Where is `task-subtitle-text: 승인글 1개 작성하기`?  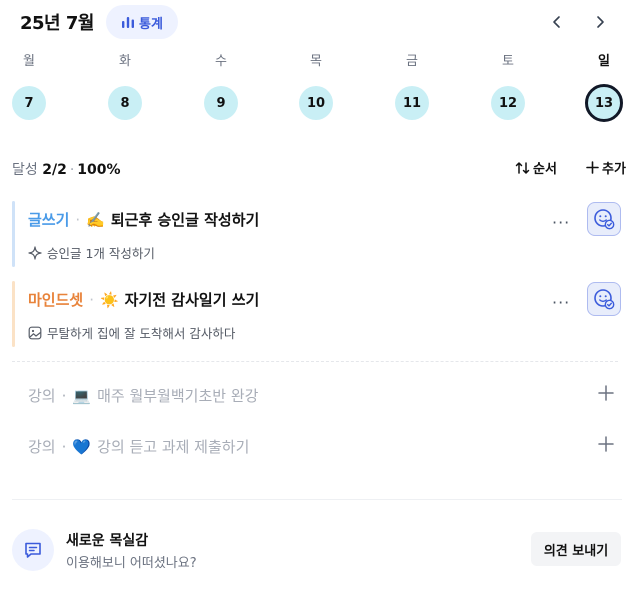 task-subtitle-text: 승인글 1개 작성하기 is located at coordinates (101, 253).